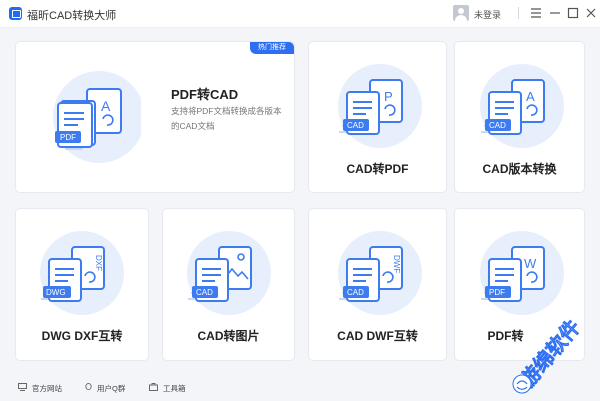 The image size is (600, 401). I want to click on cad-version-convert-card: A CAD CAD版本转换, so click(519, 117).